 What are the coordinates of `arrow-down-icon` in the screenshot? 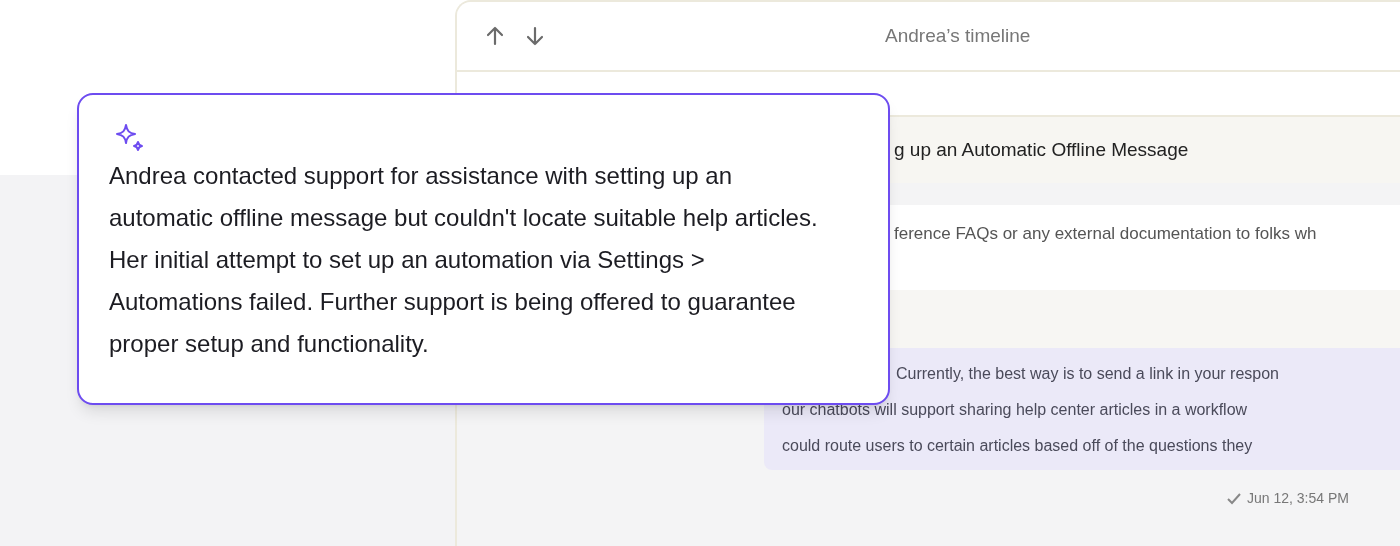 It's located at (535, 36).